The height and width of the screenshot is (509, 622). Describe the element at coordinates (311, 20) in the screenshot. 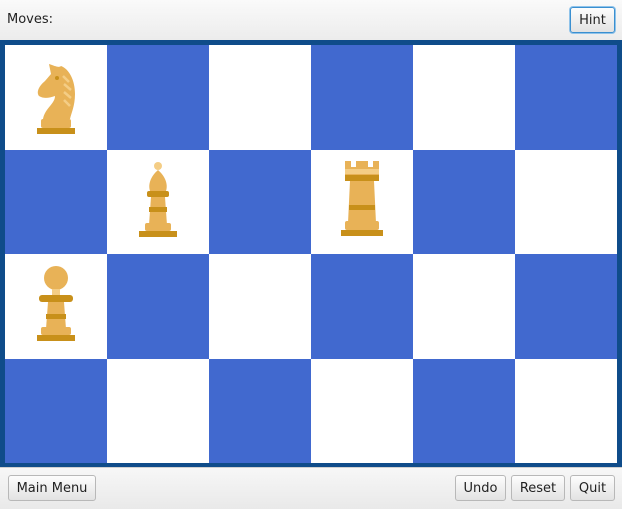

I see `top-toolbar: Moves: Hint` at that location.